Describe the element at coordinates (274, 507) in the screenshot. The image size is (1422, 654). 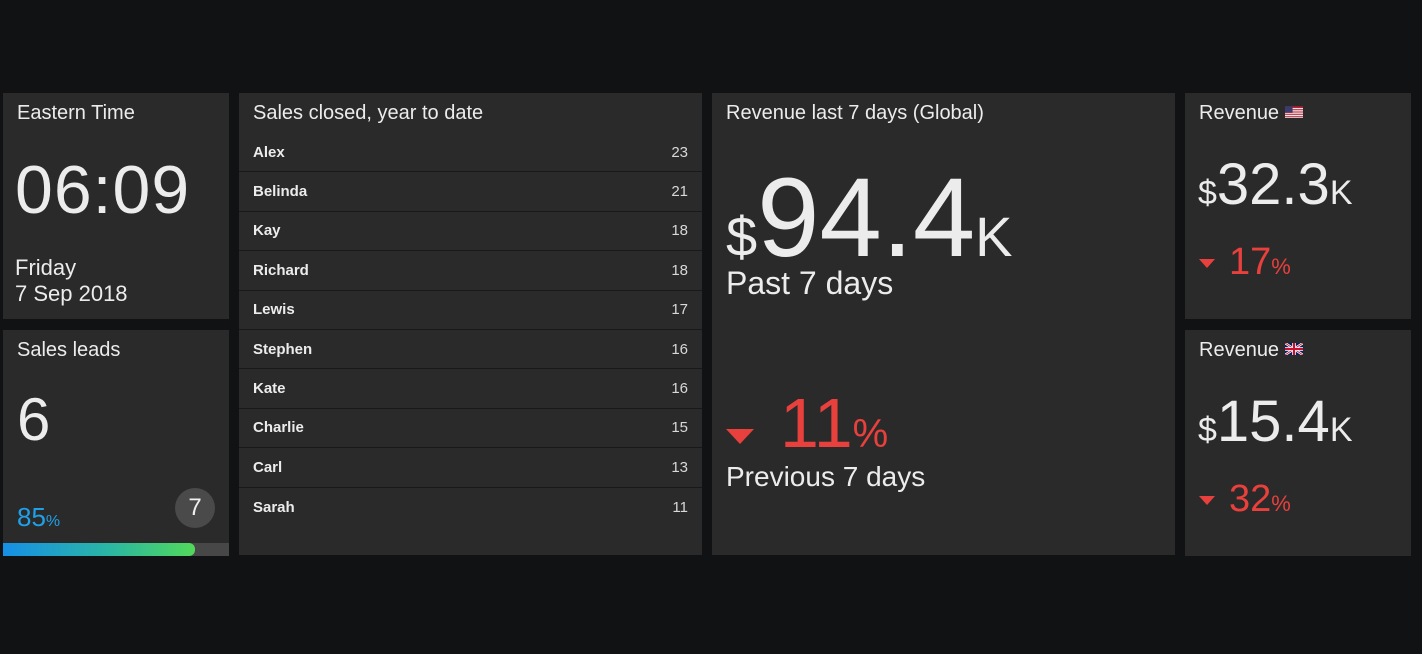
I see `leaderboard-name: Sarah` at that location.